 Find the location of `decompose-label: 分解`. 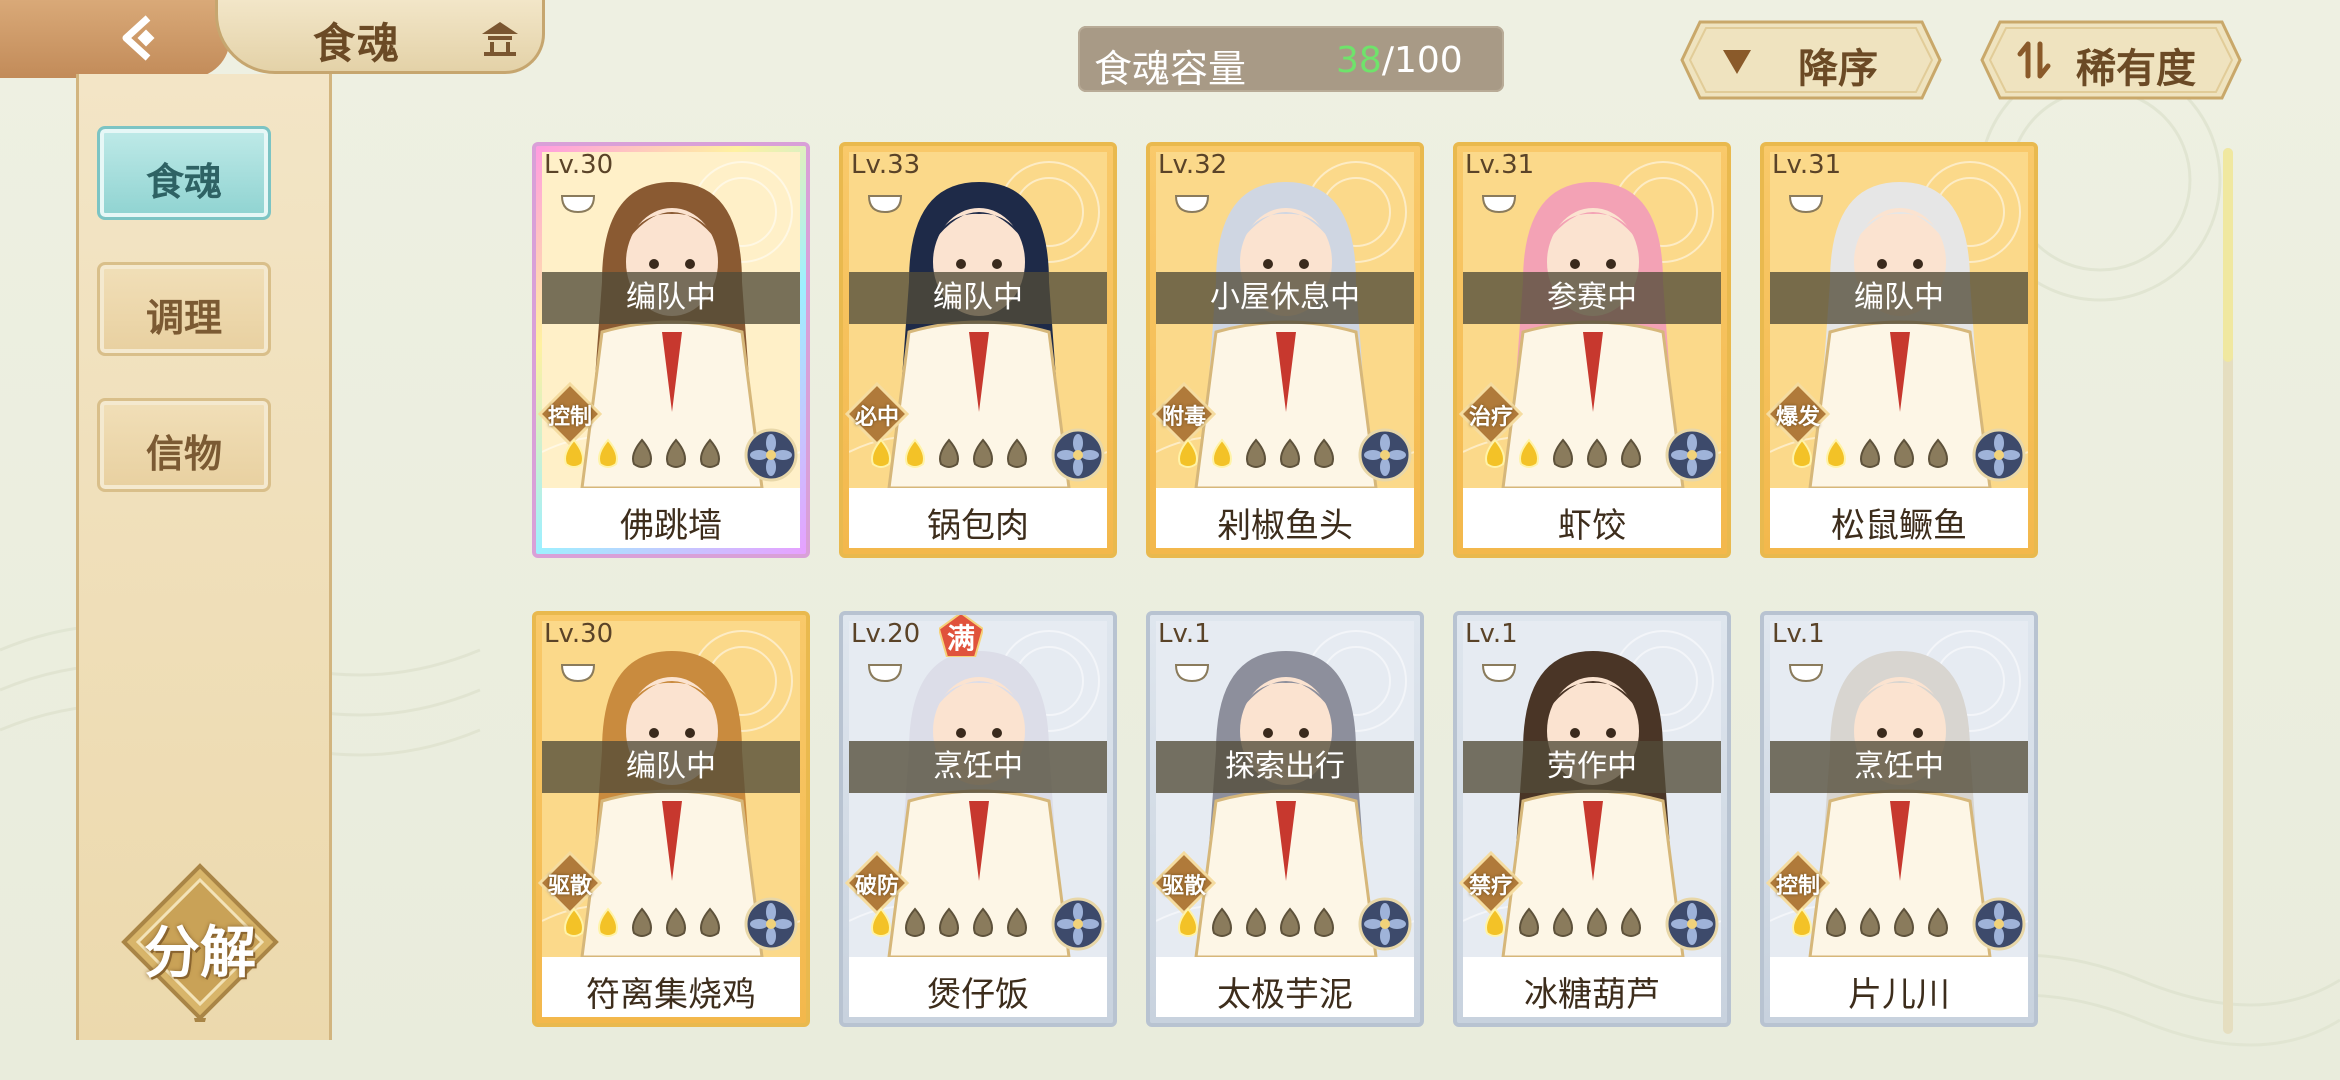

decompose-label: 分解 is located at coordinates (200, 953).